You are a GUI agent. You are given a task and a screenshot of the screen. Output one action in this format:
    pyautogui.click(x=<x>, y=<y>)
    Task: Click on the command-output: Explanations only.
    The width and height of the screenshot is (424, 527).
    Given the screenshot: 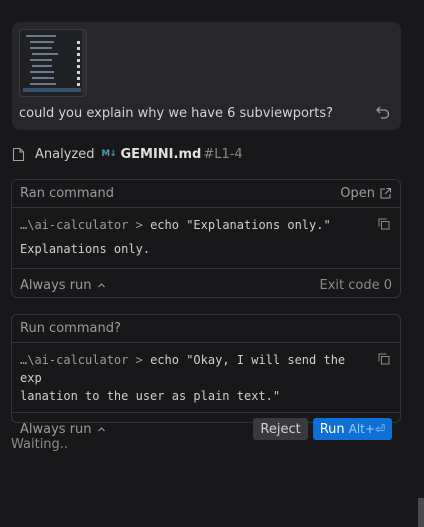 What is the action you would take?
    pyautogui.click(x=85, y=249)
    